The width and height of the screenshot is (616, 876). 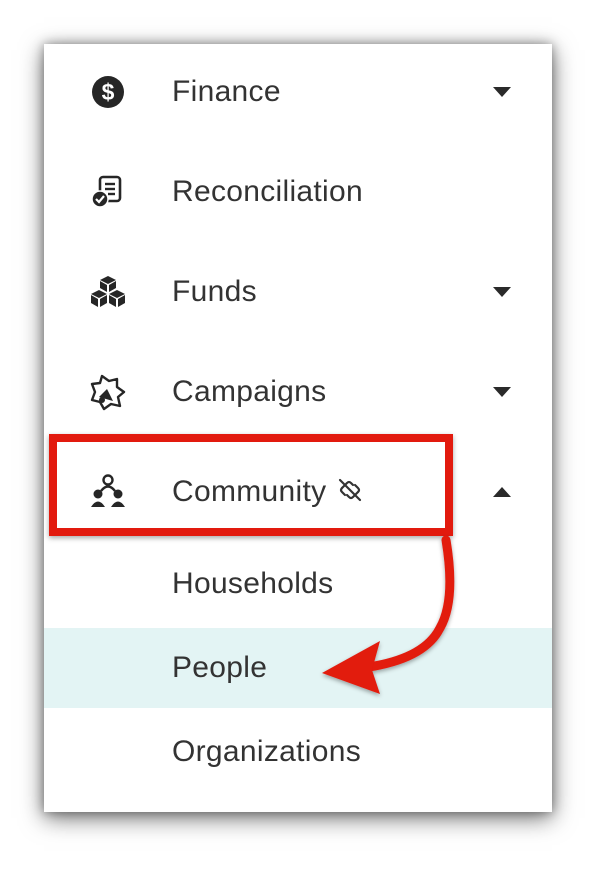 What do you see at coordinates (220, 667) in the screenshot?
I see `submenu-item-label: People` at bounding box center [220, 667].